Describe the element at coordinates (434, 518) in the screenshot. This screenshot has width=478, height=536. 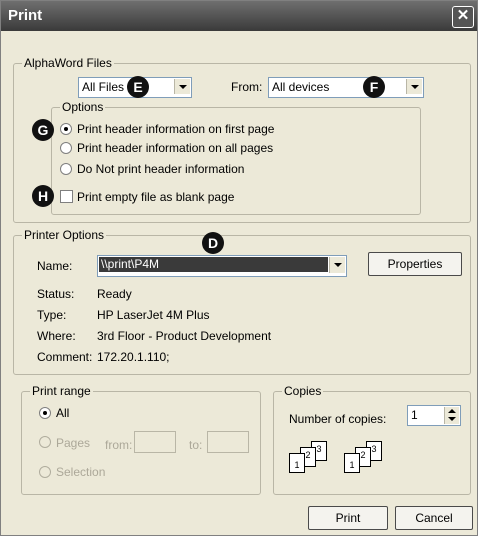
I see `cancel-button: Cancel` at that location.